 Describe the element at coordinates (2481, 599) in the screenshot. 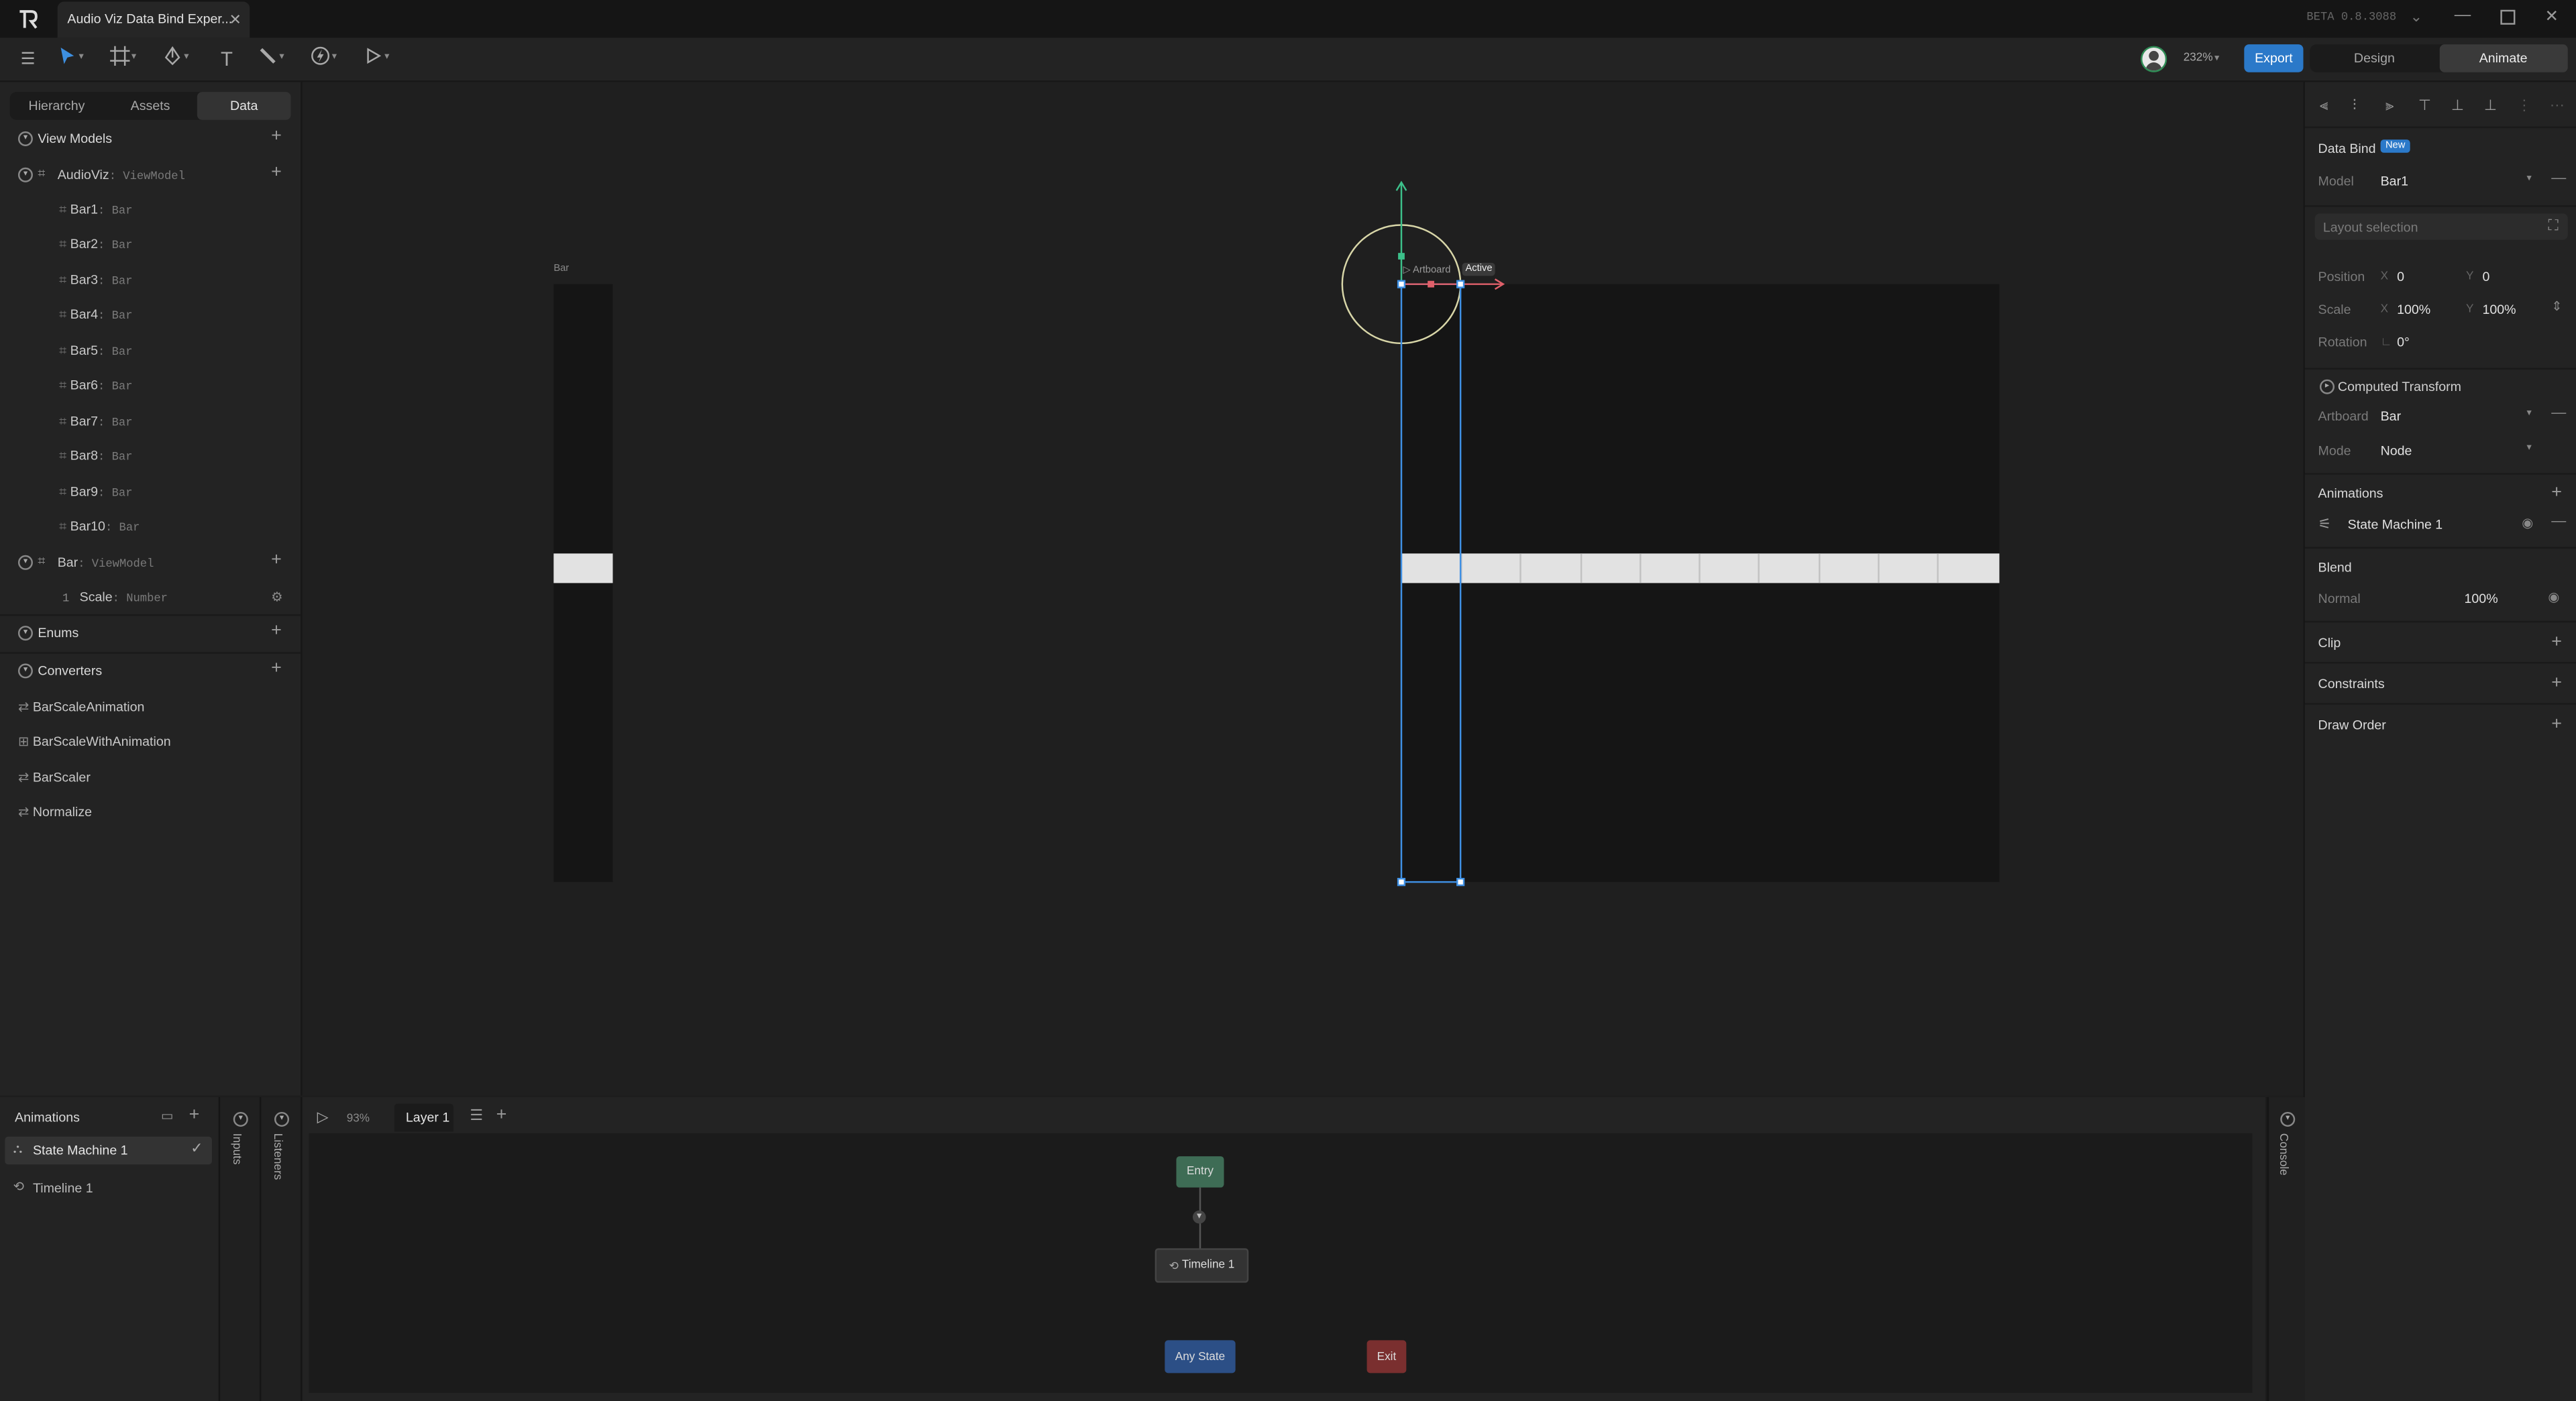

I see `blend-opacity-input: 100%` at that location.